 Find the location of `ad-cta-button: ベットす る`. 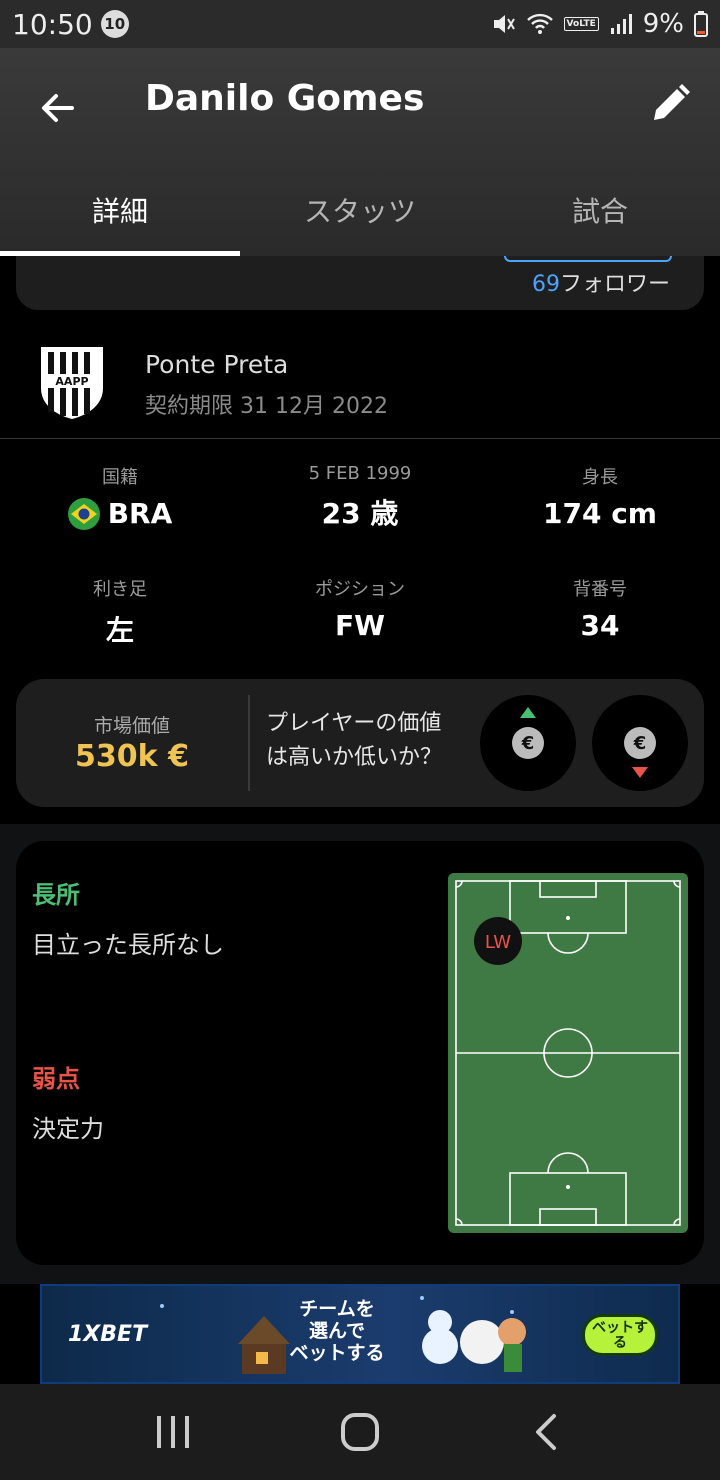

ad-cta-button: ベットす る is located at coordinates (620, 1335).